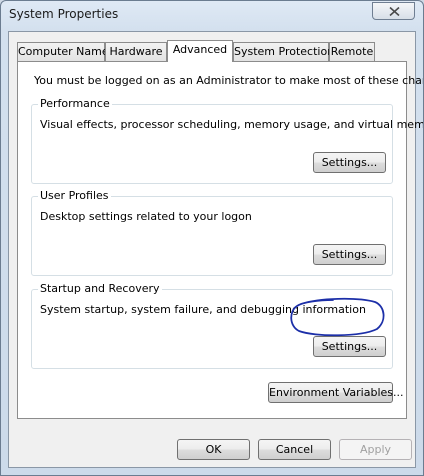 Image resolution: width=424 pixels, height=476 pixels. What do you see at coordinates (63, 51) in the screenshot?
I see `tab-computer-name: Computer Name` at bounding box center [63, 51].